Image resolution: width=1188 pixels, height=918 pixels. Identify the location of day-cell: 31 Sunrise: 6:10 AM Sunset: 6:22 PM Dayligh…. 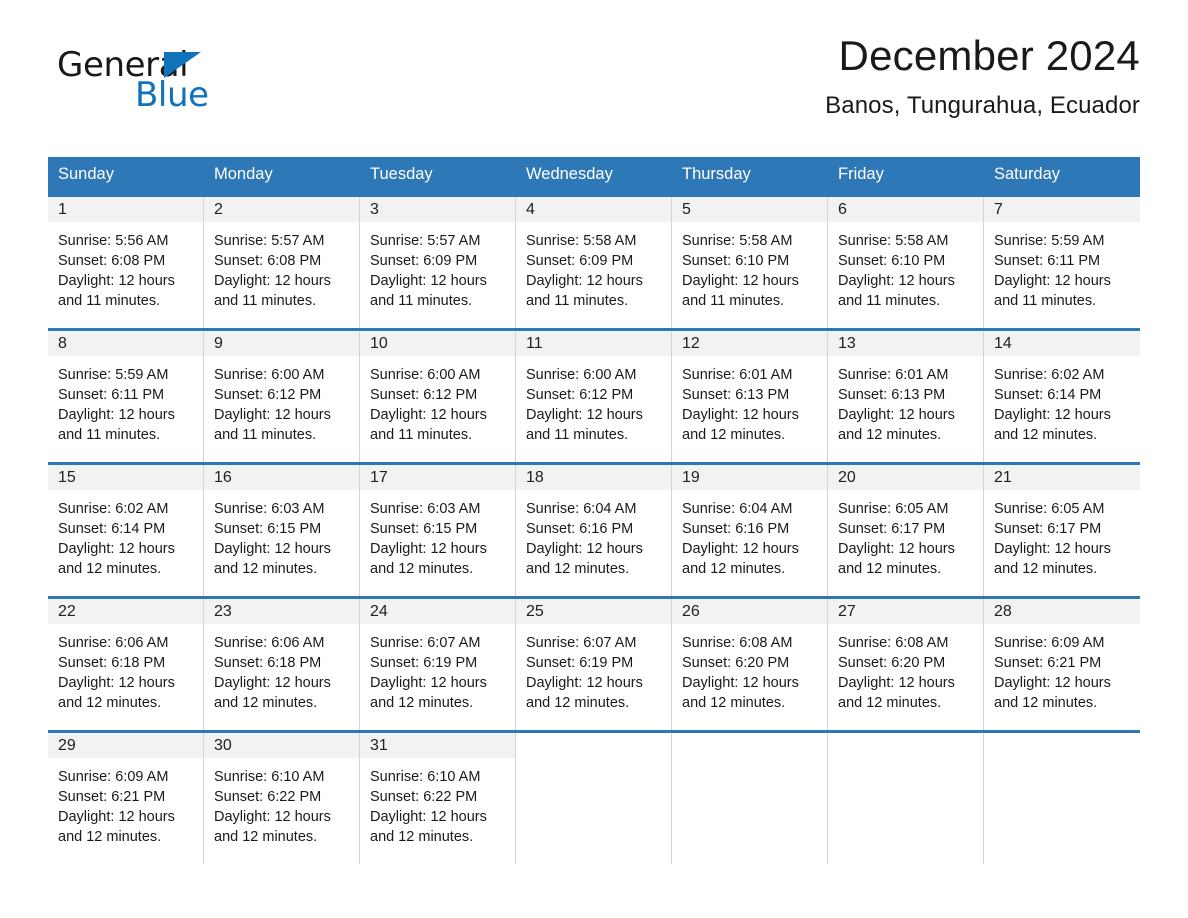
(438, 798).